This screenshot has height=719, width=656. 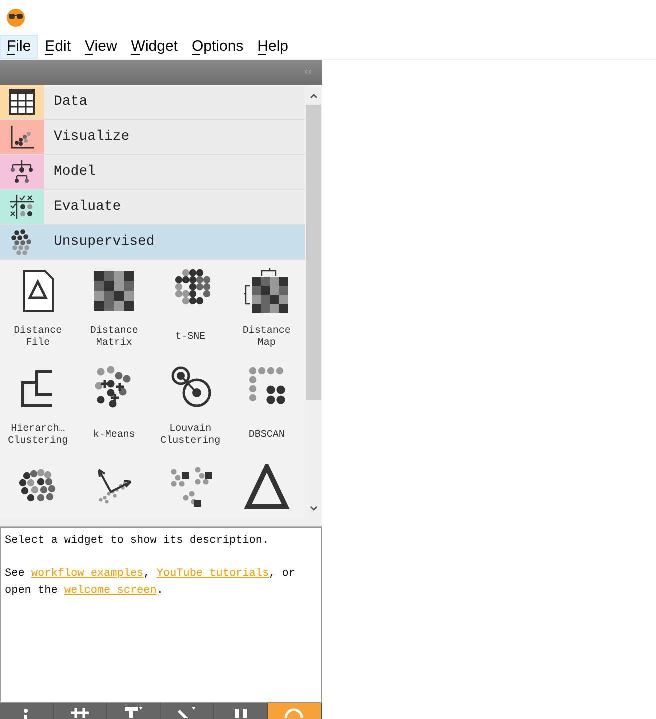 I want to click on text-icon, so click(x=133, y=712).